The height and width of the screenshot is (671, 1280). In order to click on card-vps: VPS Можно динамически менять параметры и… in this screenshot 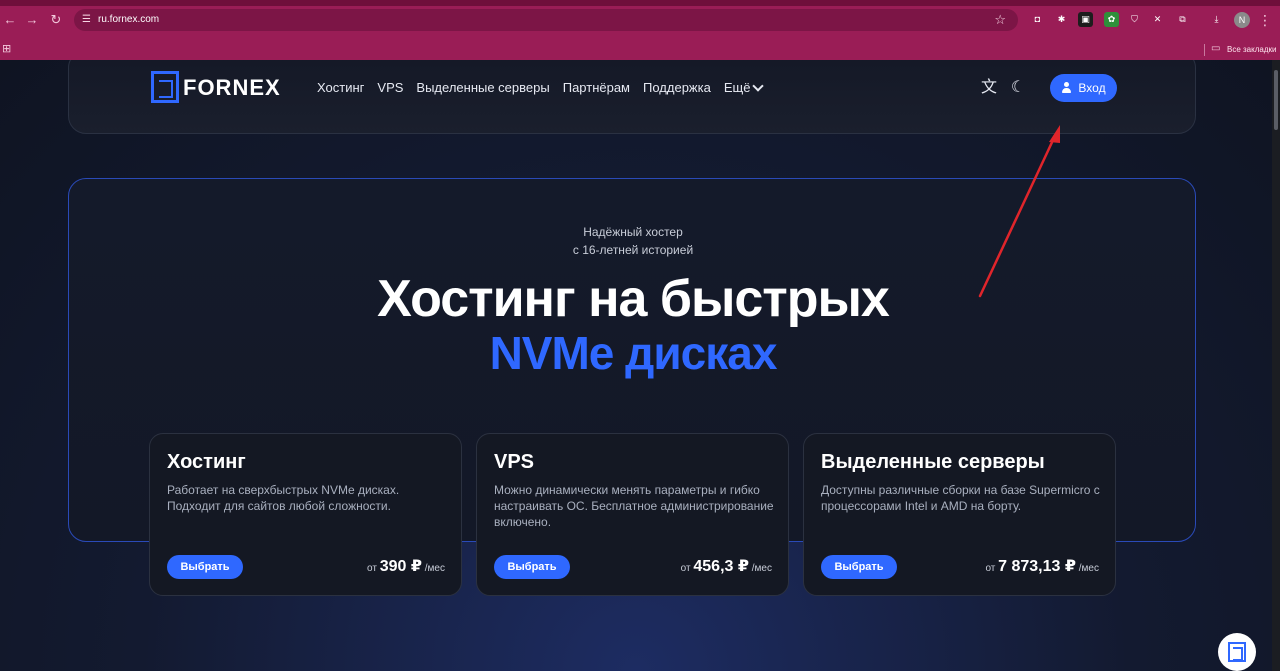, I will do `click(632, 514)`.